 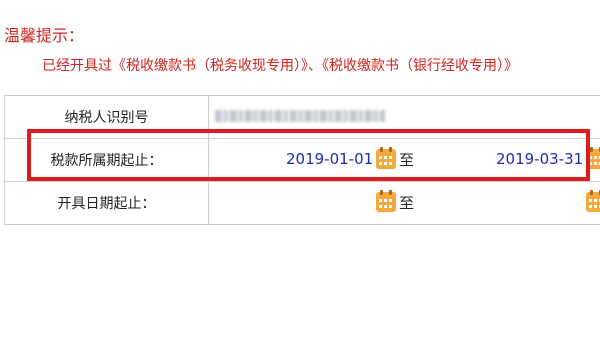 What do you see at coordinates (106, 160) in the screenshot?
I see `tax-period-label: 税款所属期起止：` at bounding box center [106, 160].